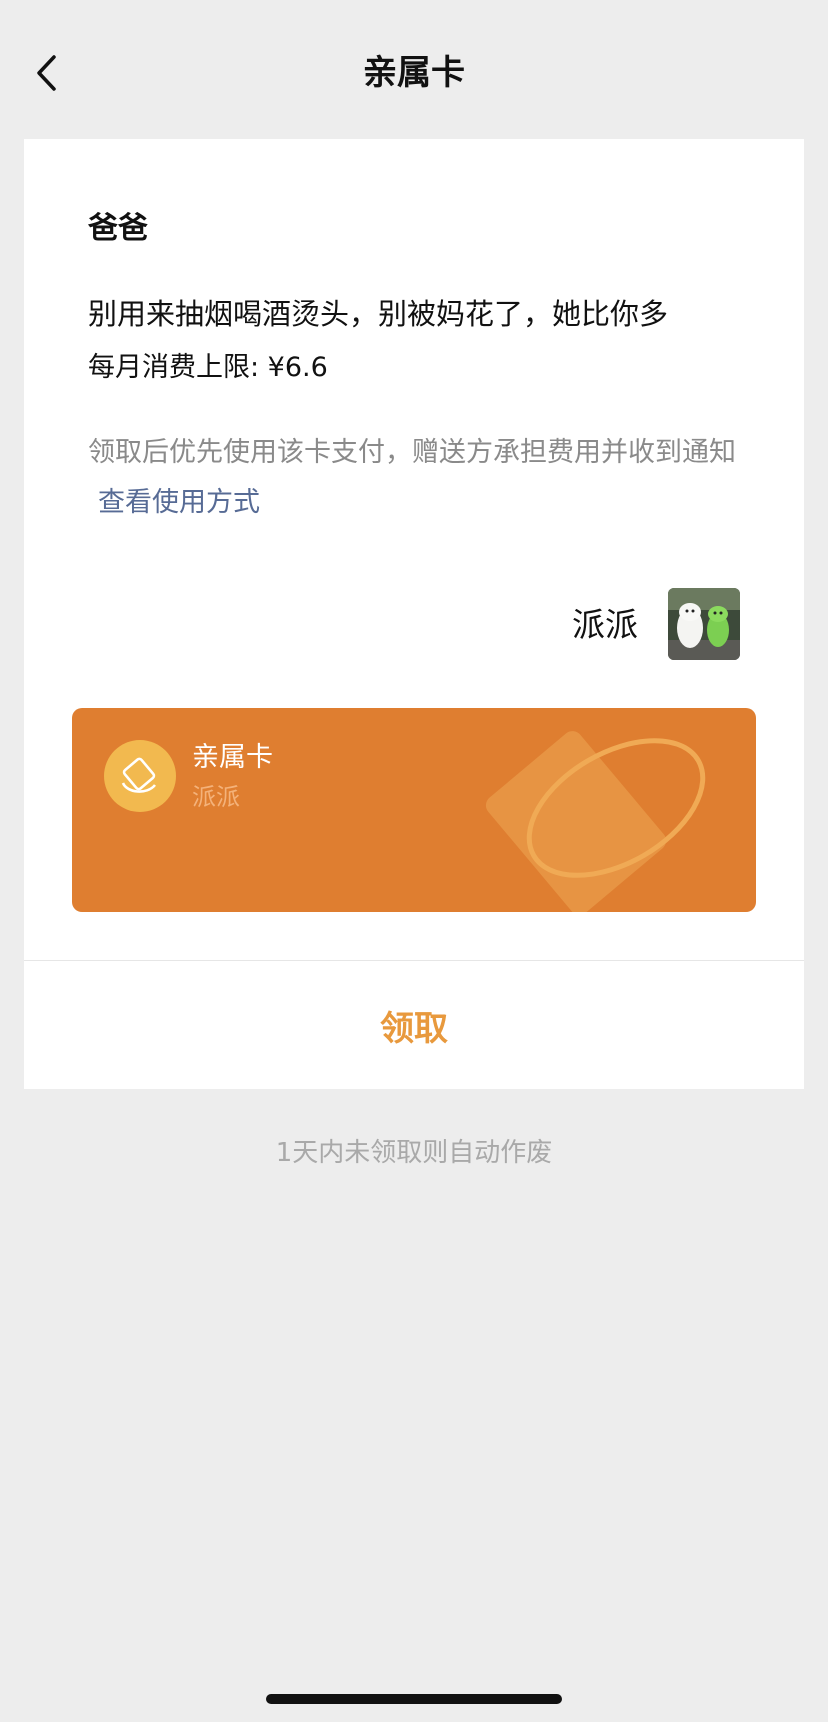 The height and width of the screenshot is (1722, 828). I want to click on home-indicator, so click(414, 1699).